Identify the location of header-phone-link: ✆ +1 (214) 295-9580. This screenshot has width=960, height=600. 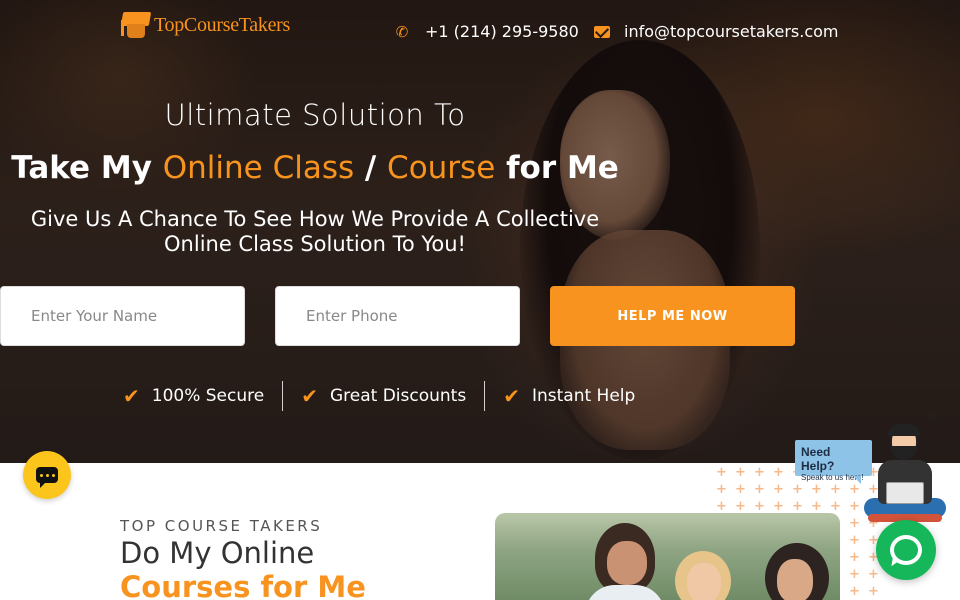
(486, 31).